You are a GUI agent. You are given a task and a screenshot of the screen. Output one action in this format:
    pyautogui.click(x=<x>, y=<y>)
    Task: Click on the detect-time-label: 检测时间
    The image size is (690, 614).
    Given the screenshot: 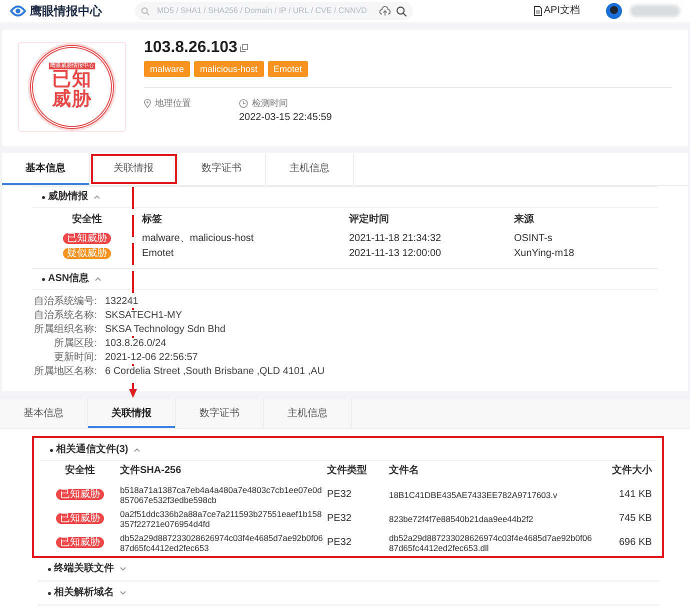 What is the action you would take?
    pyautogui.click(x=270, y=103)
    